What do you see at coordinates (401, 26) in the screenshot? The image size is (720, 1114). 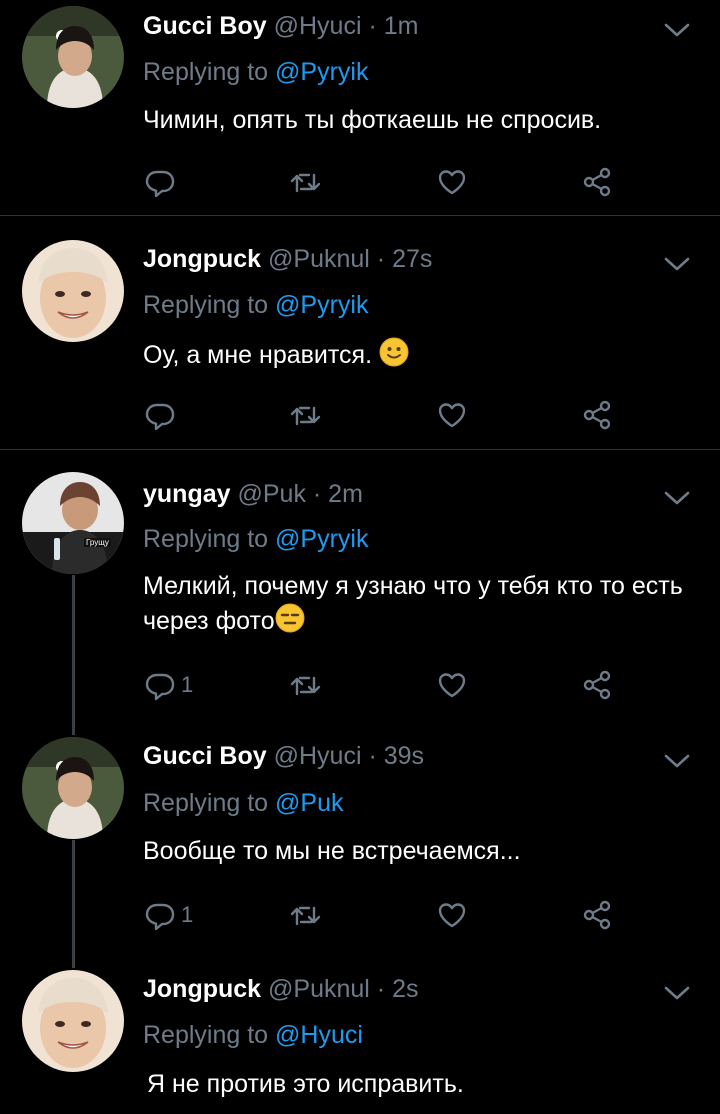 I see `timestamp: 1m` at bounding box center [401, 26].